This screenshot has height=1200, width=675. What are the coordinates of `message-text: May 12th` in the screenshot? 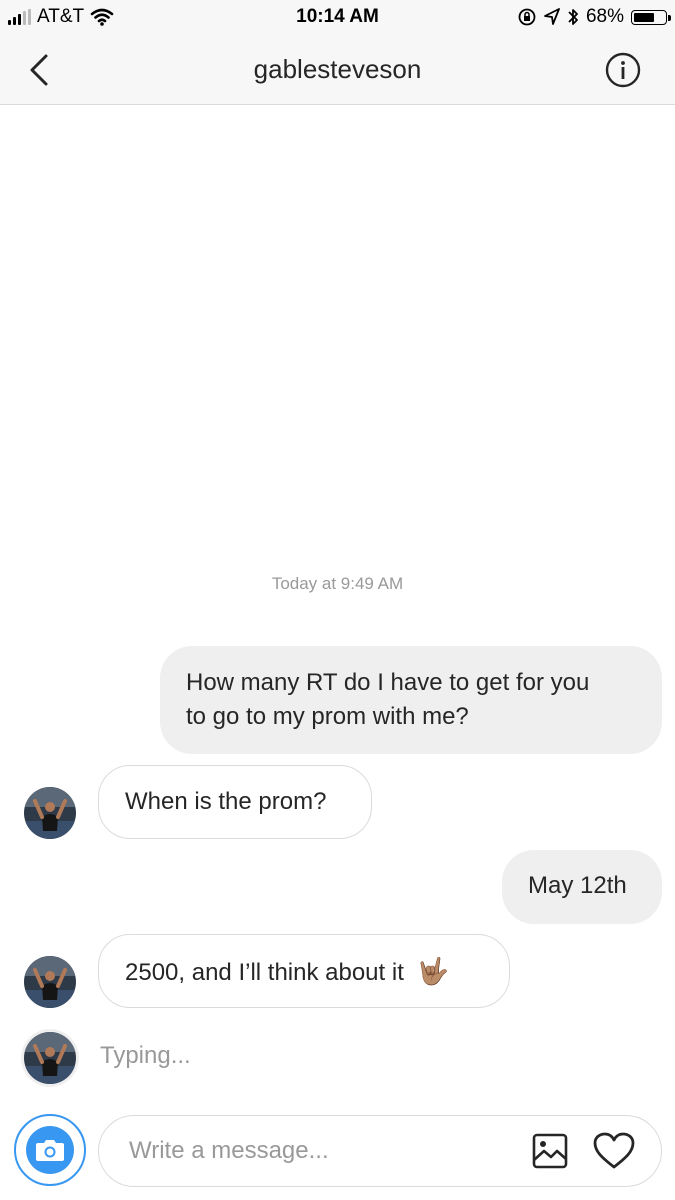 It's located at (577, 885).